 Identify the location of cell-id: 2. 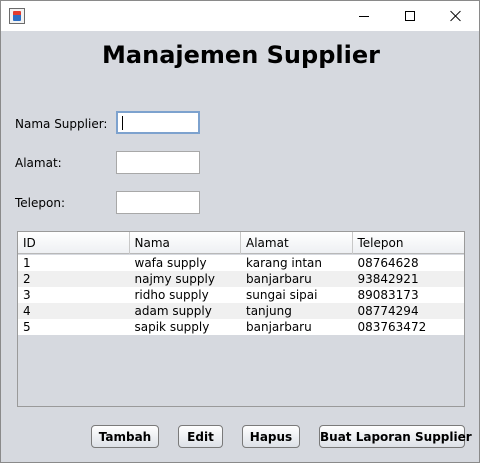
(27, 279).